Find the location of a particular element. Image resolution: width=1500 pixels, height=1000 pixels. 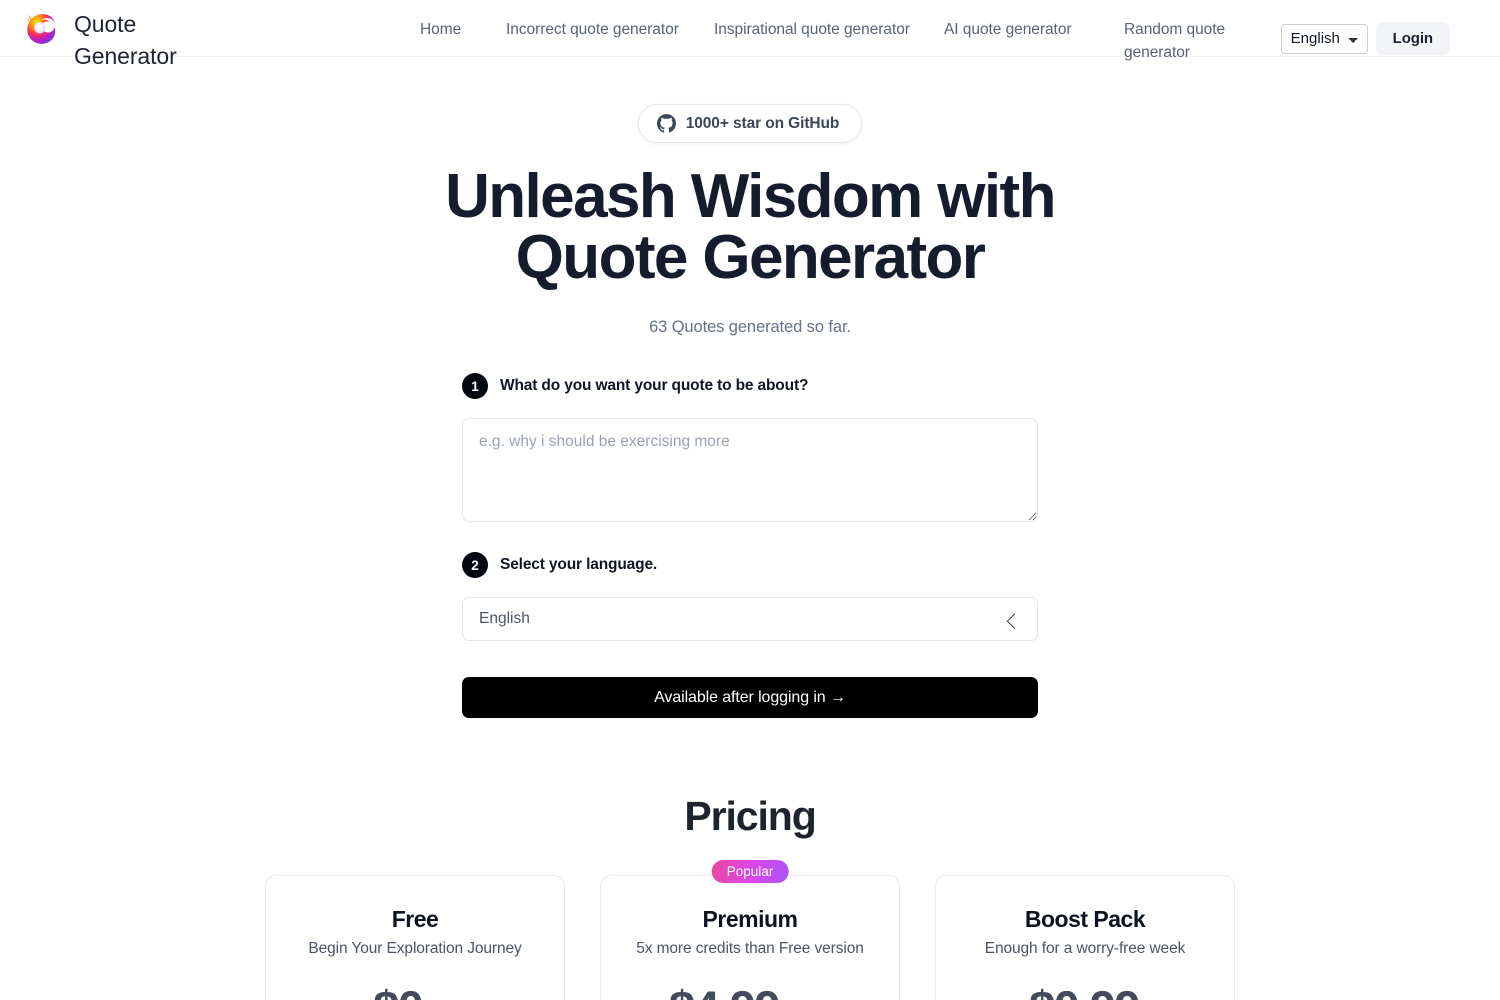

step-2-label: Select your language. is located at coordinates (579, 564).